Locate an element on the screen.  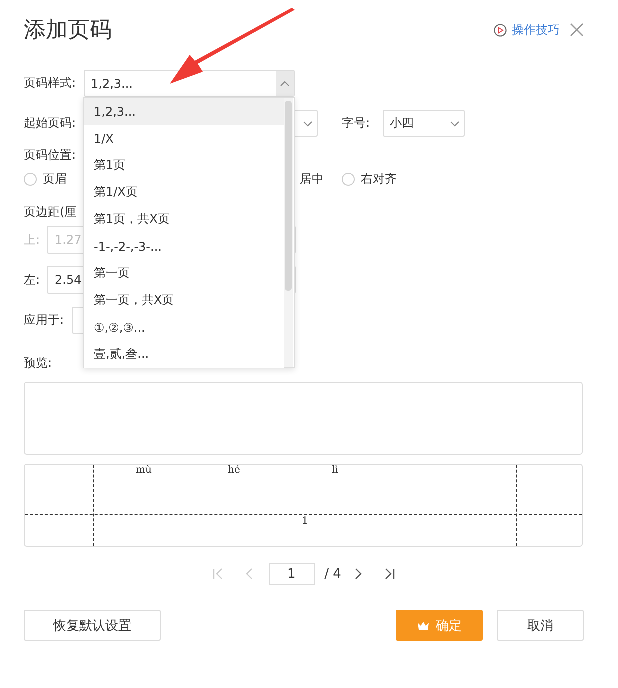
page-input: 1 is located at coordinates (291, 574).